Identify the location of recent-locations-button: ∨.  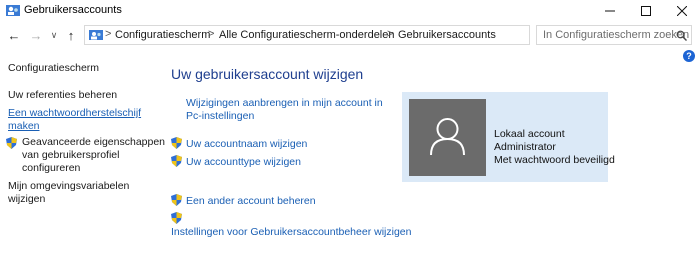
(54, 35).